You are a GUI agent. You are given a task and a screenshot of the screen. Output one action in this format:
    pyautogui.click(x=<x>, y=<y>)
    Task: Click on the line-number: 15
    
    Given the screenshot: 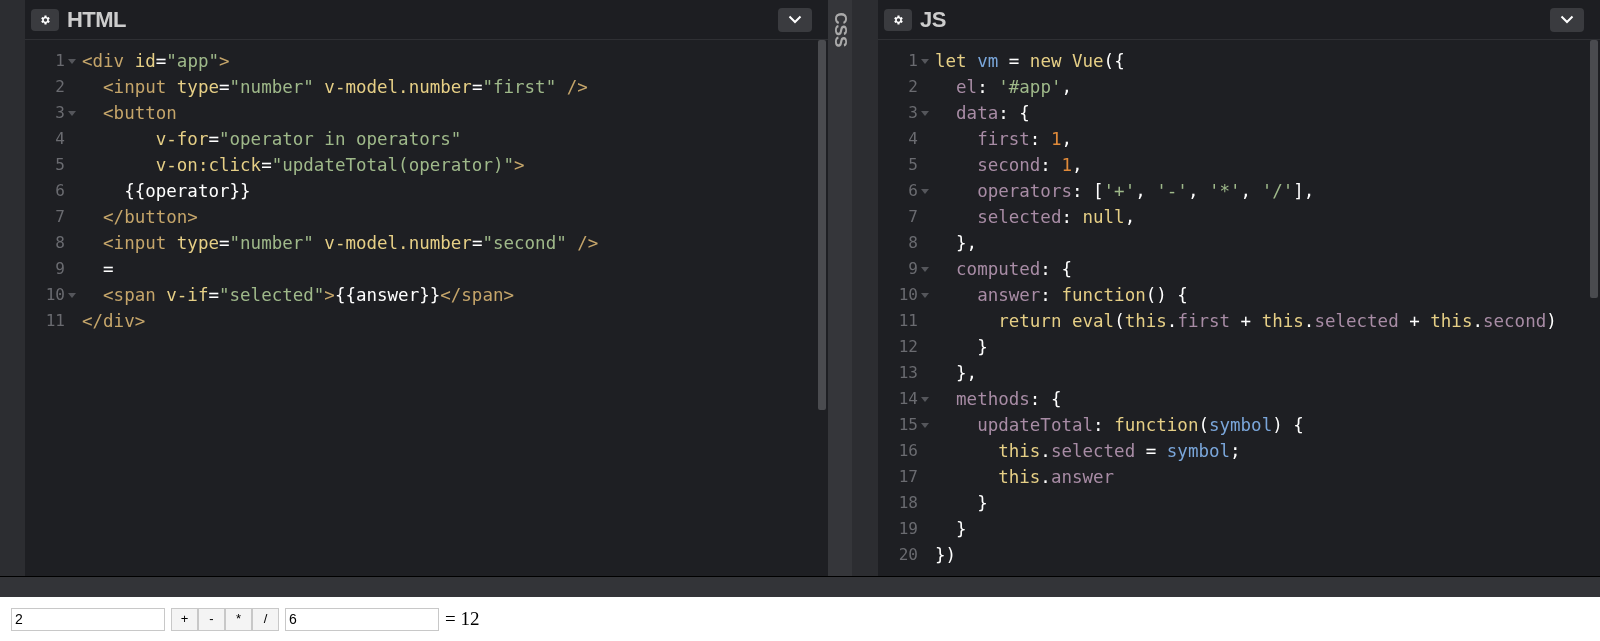 What is the action you would take?
    pyautogui.click(x=908, y=425)
    